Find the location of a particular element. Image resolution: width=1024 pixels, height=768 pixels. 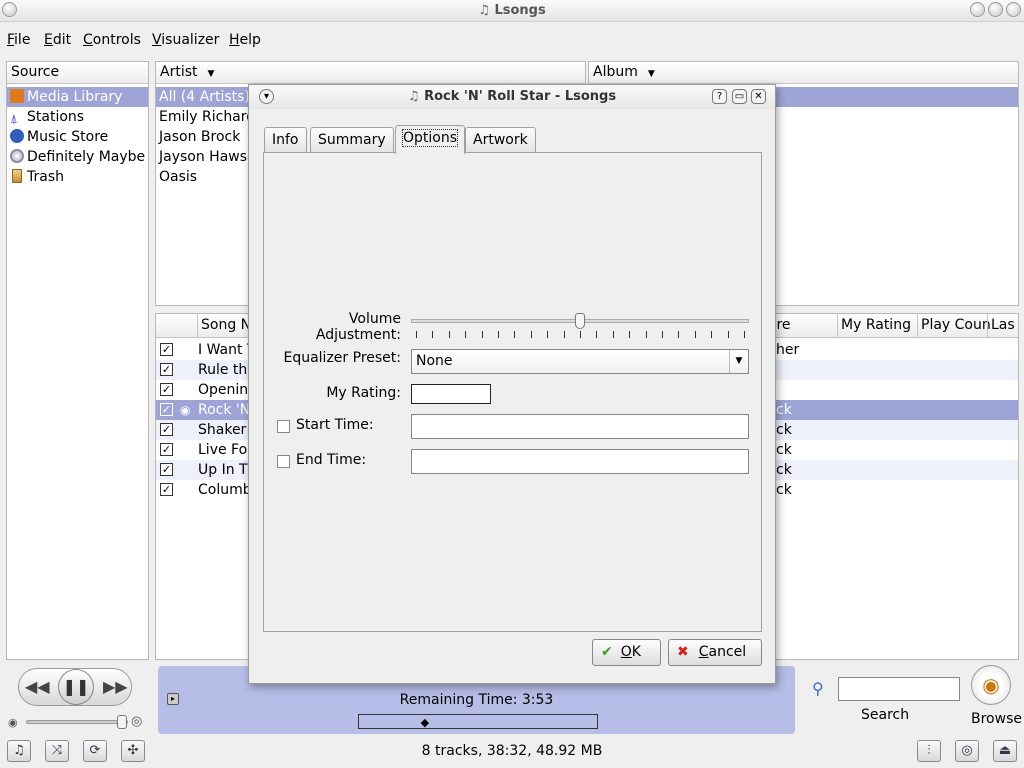

tab-info: Info is located at coordinates (285, 140).